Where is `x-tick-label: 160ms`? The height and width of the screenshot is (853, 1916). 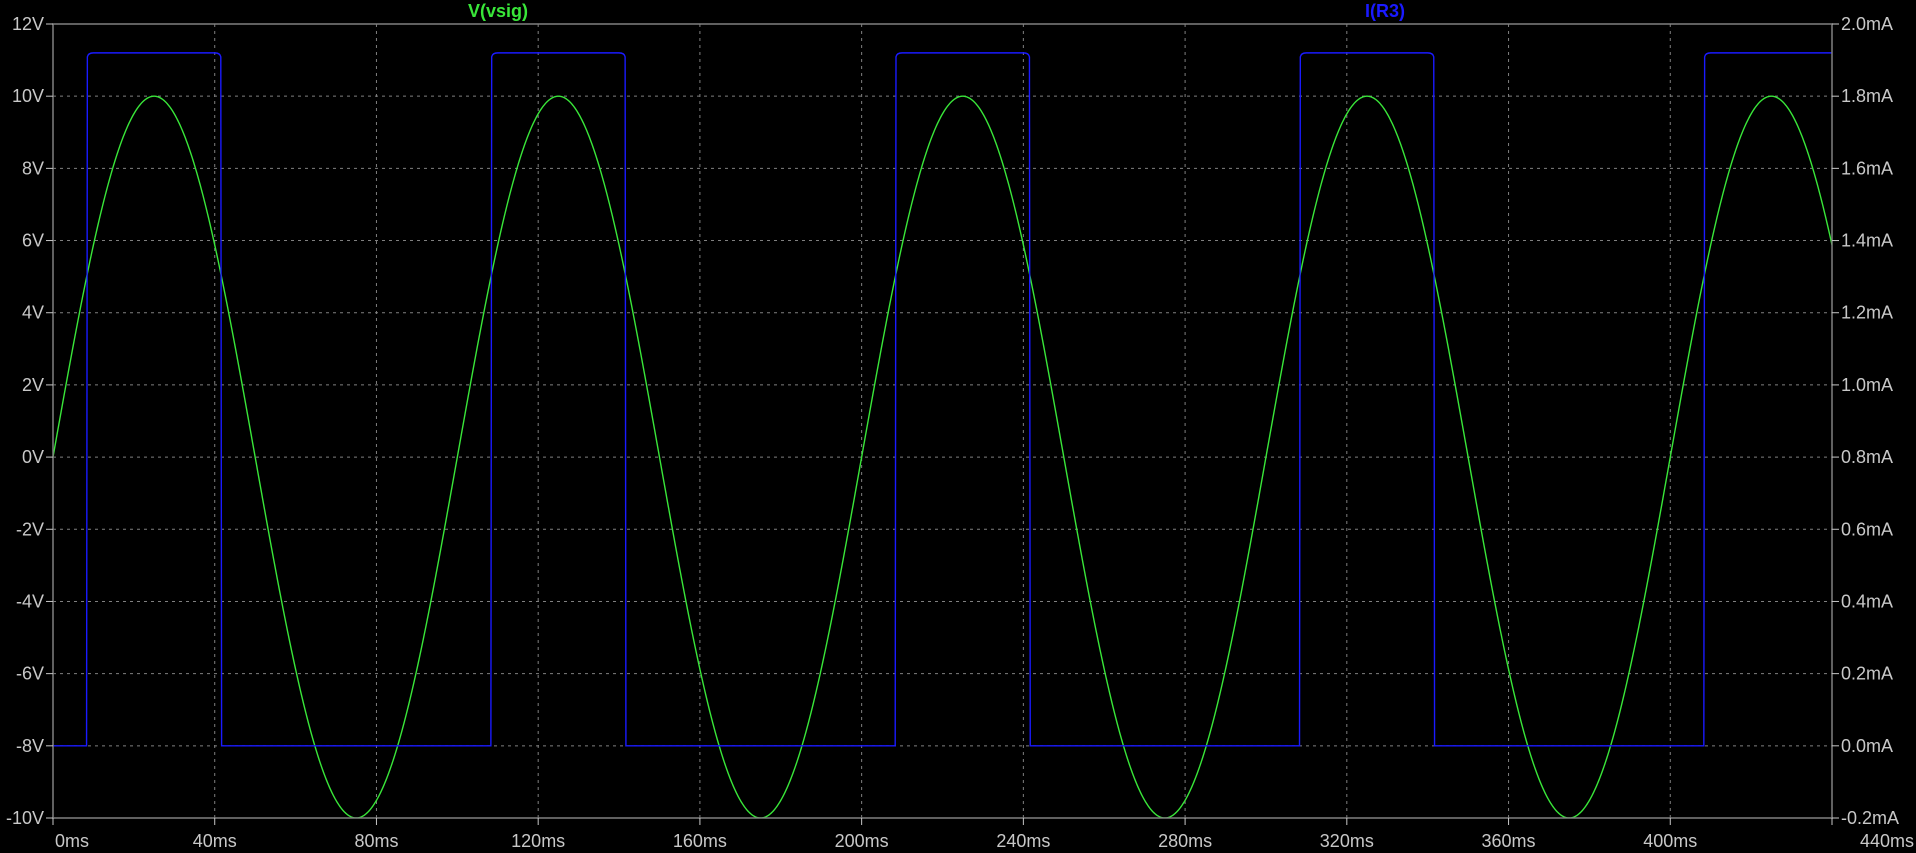 x-tick-label: 160ms is located at coordinates (700, 841).